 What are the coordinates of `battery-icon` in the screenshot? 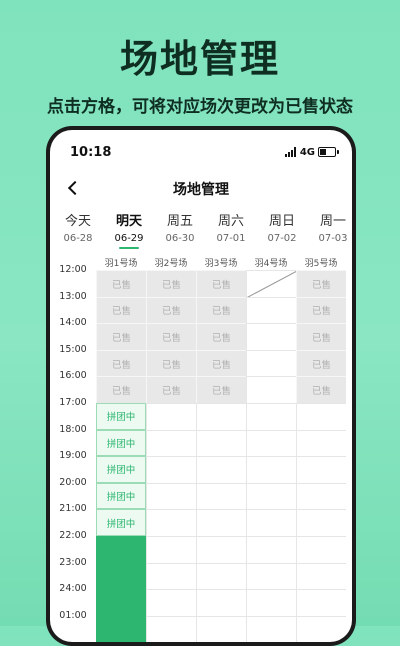 It's located at (328, 152).